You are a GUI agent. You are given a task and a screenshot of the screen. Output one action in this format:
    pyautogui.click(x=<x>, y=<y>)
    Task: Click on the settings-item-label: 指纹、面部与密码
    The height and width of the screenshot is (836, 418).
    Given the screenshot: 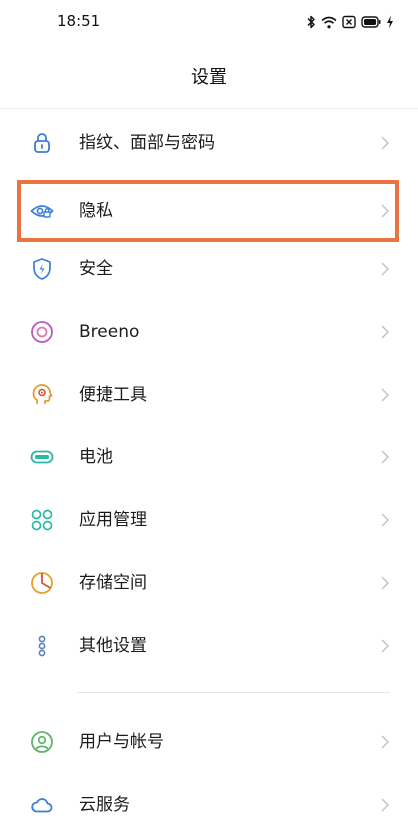 What is the action you would take?
    pyautogui.click(x=147, y=143)
    